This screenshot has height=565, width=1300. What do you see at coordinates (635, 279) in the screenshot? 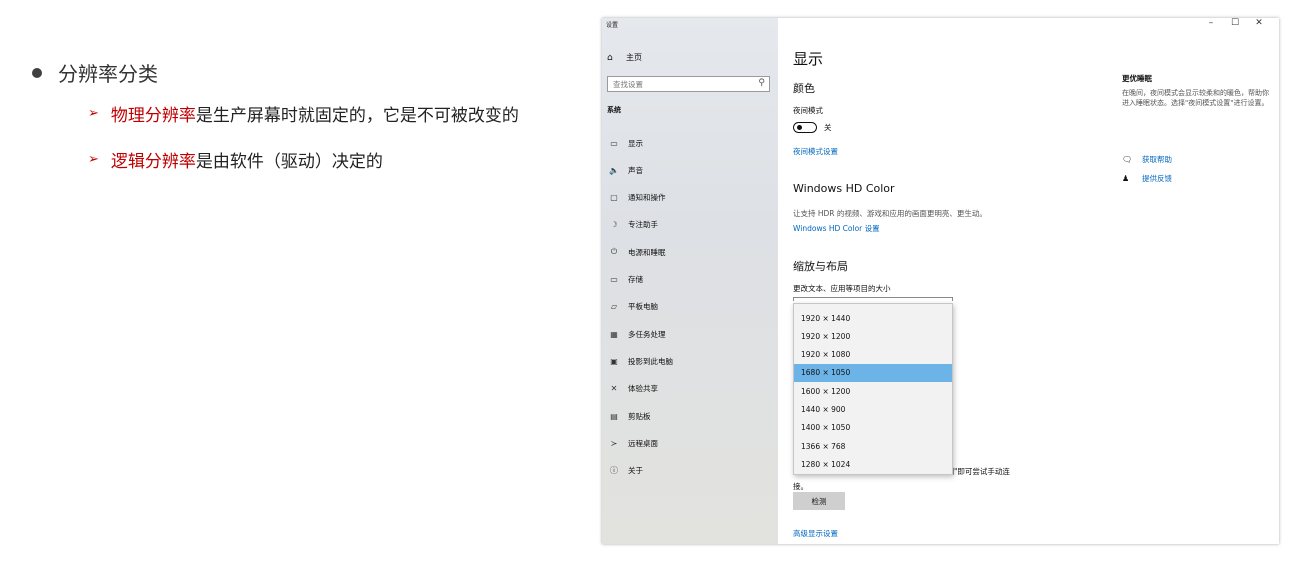
I see `sidebar-item-label: 存储` at bounding box center [635, 279].